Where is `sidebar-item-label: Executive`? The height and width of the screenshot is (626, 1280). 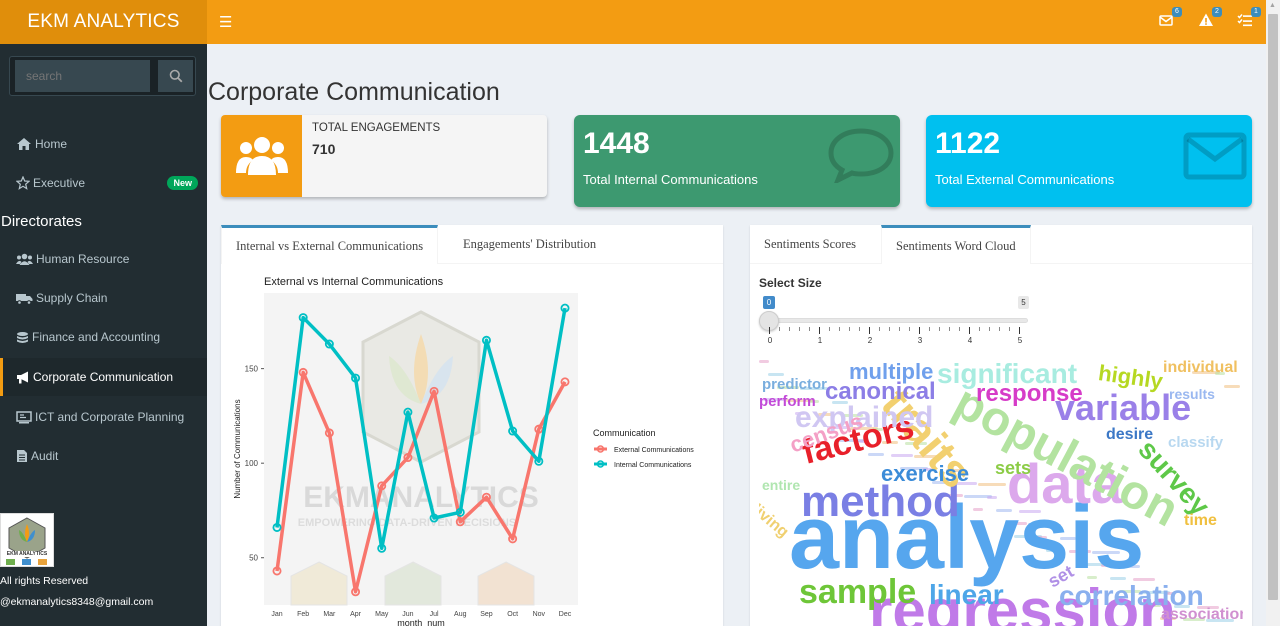
sidebar-item-label: Executive is located at coordinates (59, 183).